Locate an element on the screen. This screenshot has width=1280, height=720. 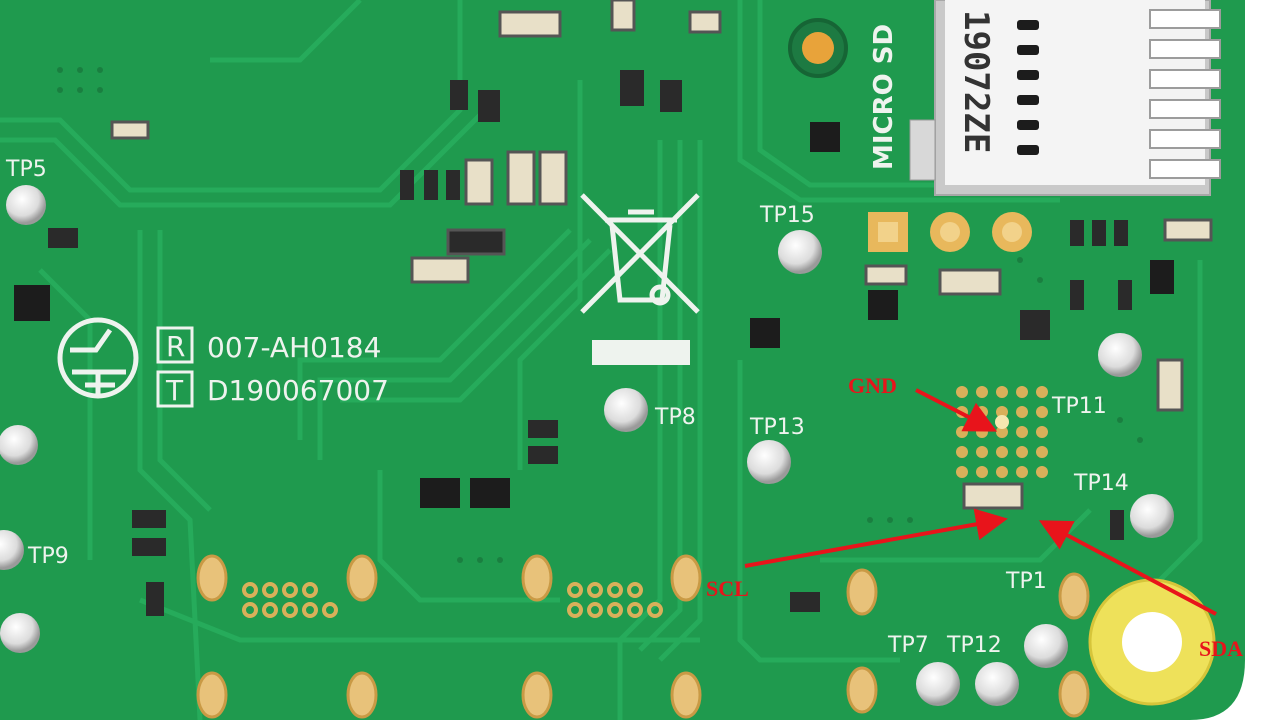
gnd-label: GND is located at coordinates (872, 385).